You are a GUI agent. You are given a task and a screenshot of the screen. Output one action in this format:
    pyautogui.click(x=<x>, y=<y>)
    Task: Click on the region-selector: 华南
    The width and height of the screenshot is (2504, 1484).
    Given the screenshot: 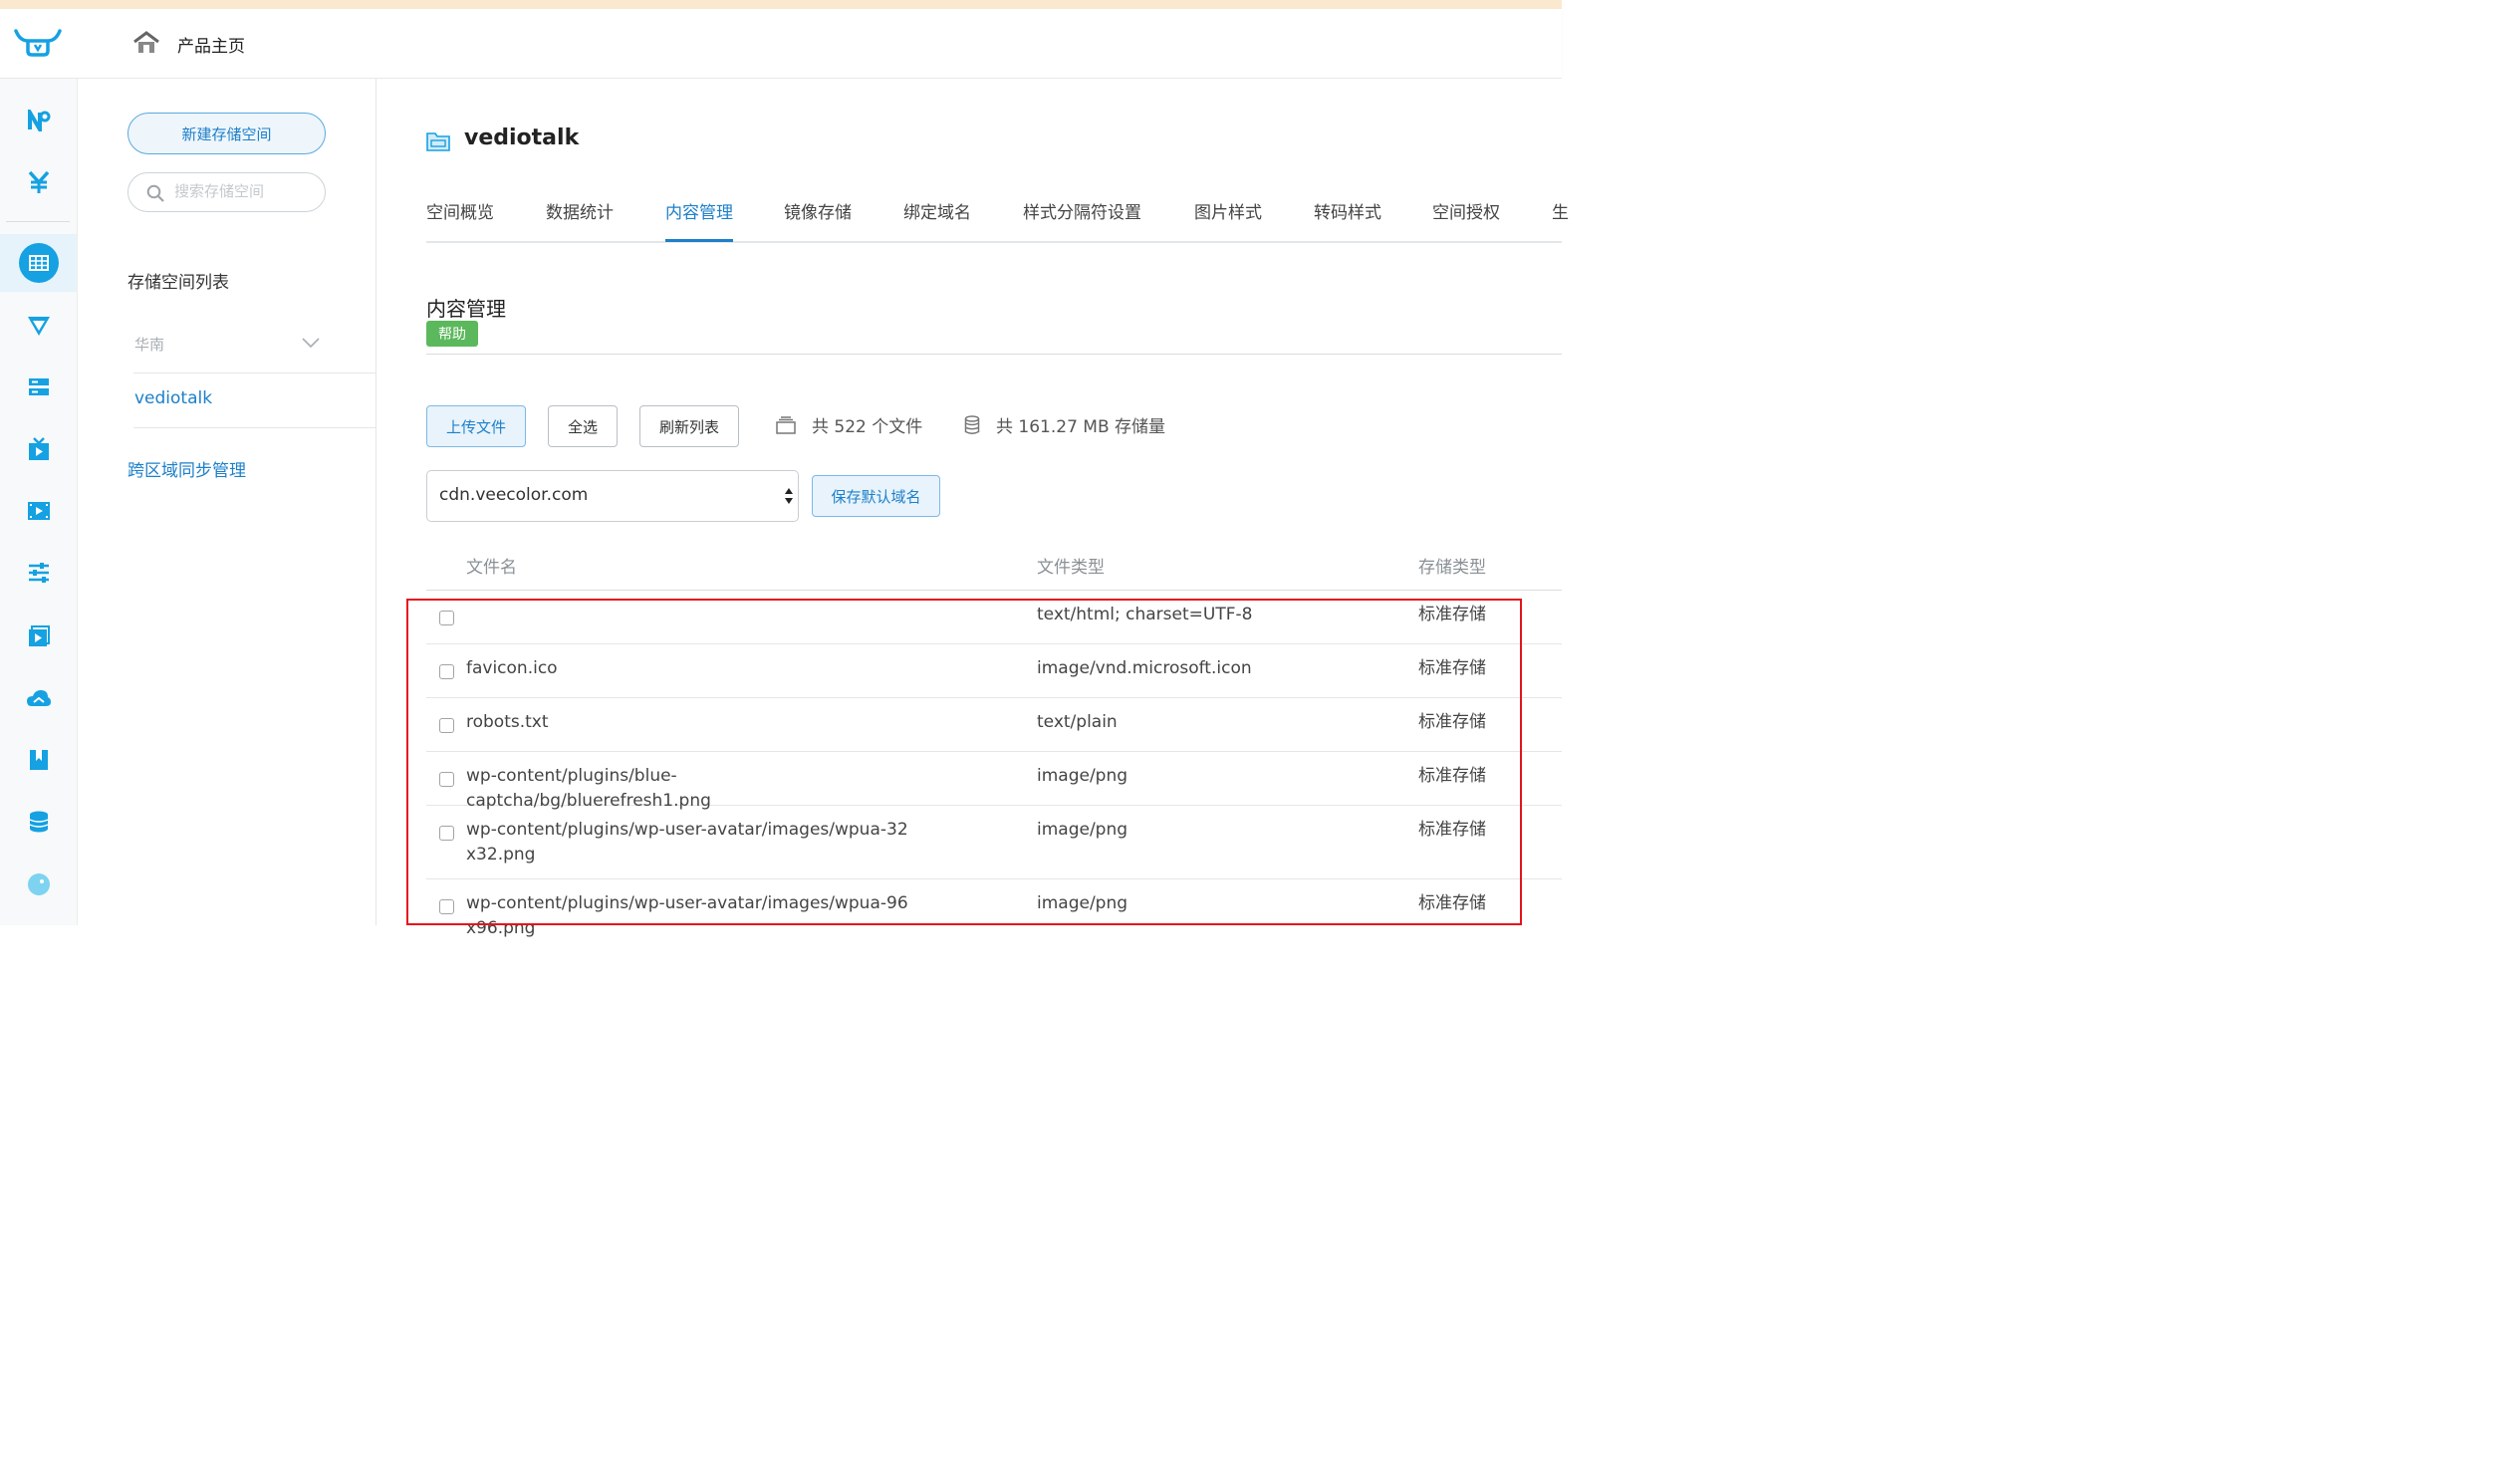 What is the action you would take?
    pyautogui.click(x=149, y=344)
    